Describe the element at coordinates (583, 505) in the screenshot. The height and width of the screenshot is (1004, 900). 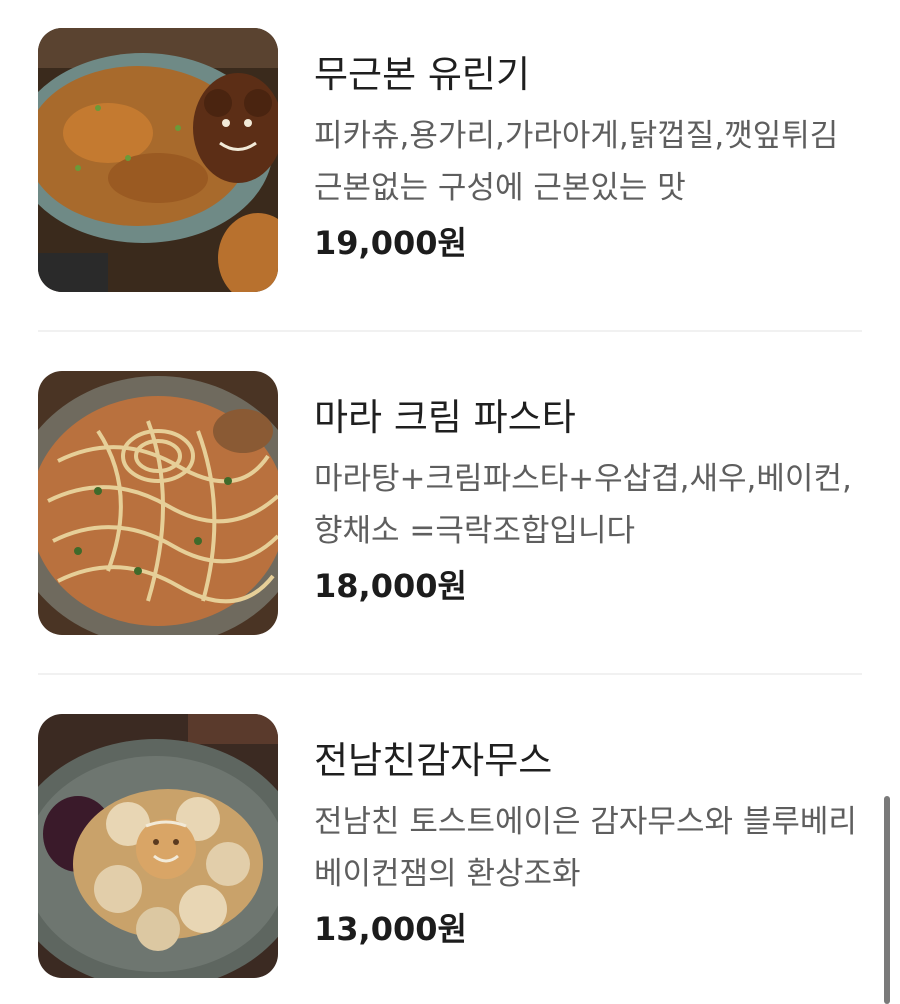
I see `menu-item-description: 마라탕+크림파스타+우삽겹,새우,베이컨,향채소 =극락조합입니다` at that location.